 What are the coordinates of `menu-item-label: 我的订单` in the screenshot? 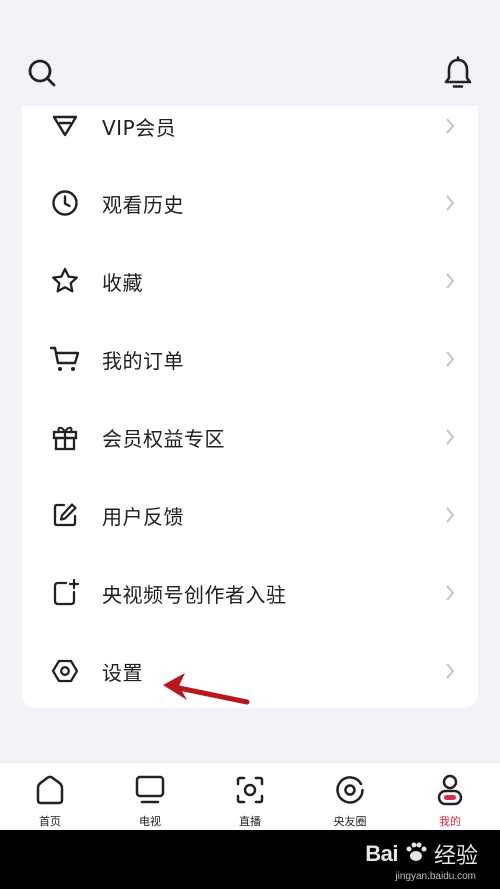 It's located at (143, 360).